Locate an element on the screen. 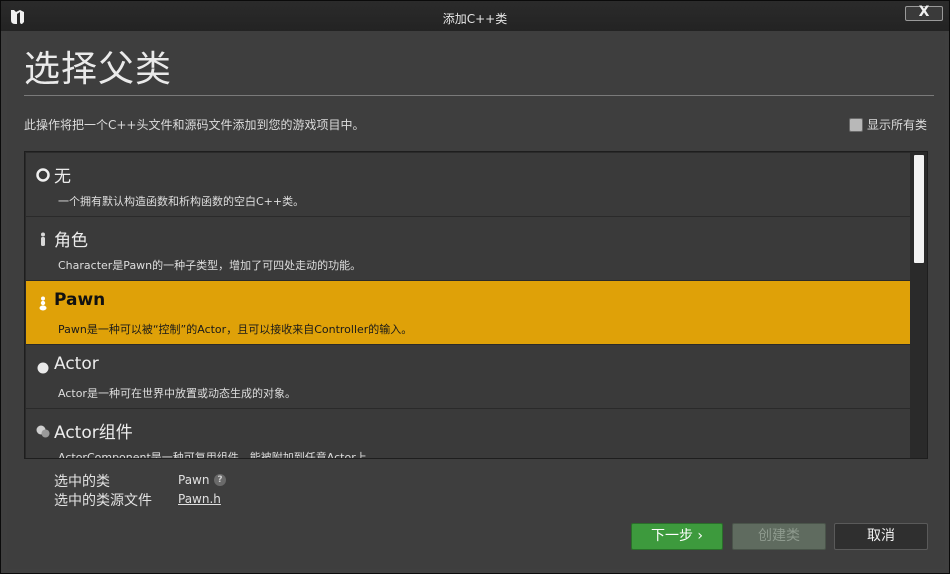 This screenshot has width=950, height=574. help-icon: ? is located at coordinates (220, 480).